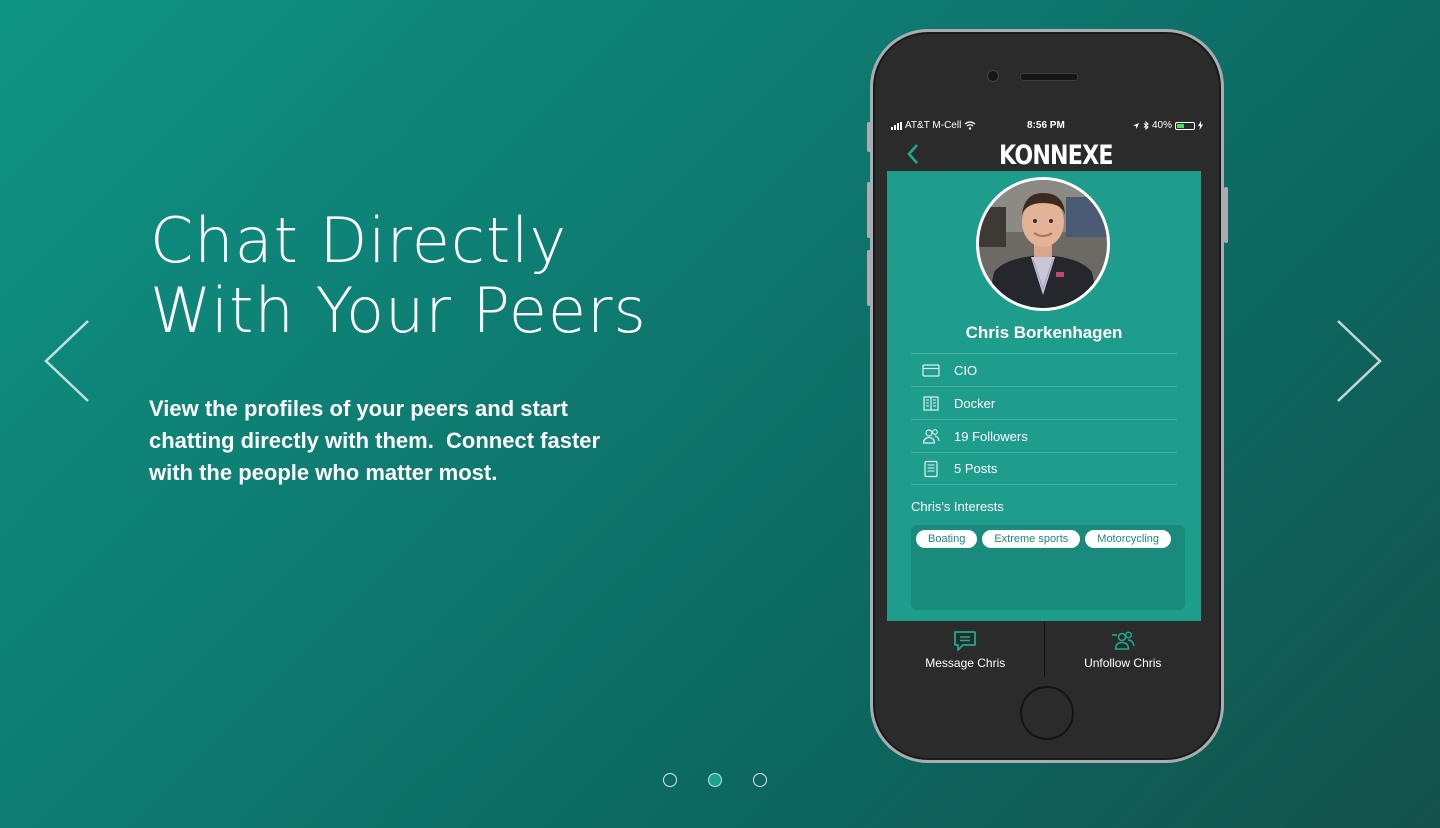  What do you see at coordinates (1044, 468) in the screenshot?
I see `detail-row-posts: 5 Posts` at bounding box center [1044, 468].